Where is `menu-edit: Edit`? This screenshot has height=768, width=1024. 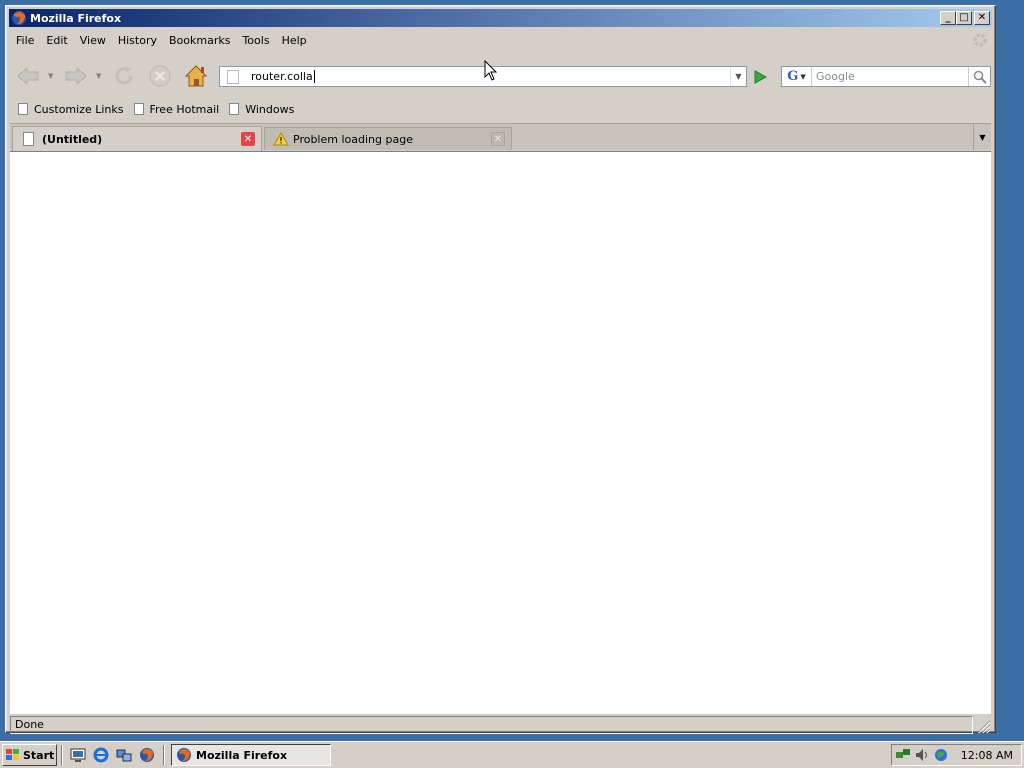 menu-edit: Edit is located at coordinates (56, 40).